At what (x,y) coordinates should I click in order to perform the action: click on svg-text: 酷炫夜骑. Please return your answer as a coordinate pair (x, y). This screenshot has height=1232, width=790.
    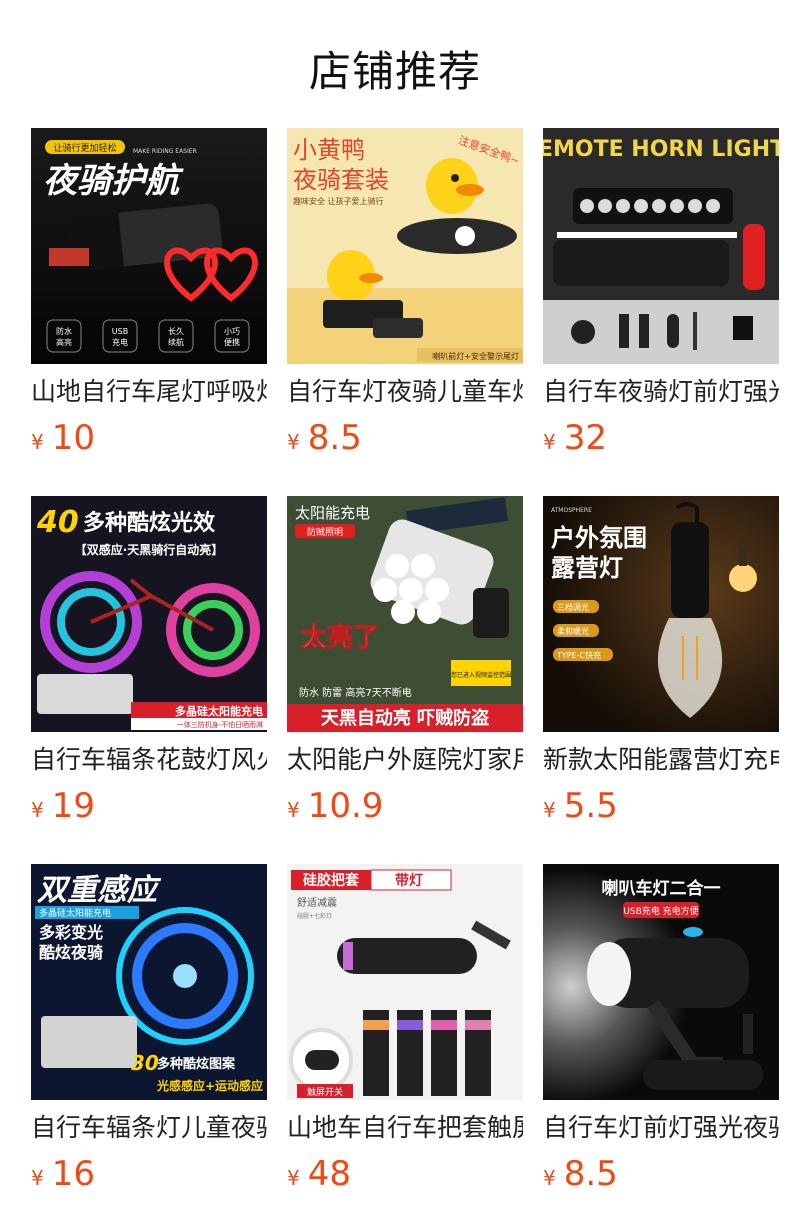
    Looking at the image, I should click on (71, 952).